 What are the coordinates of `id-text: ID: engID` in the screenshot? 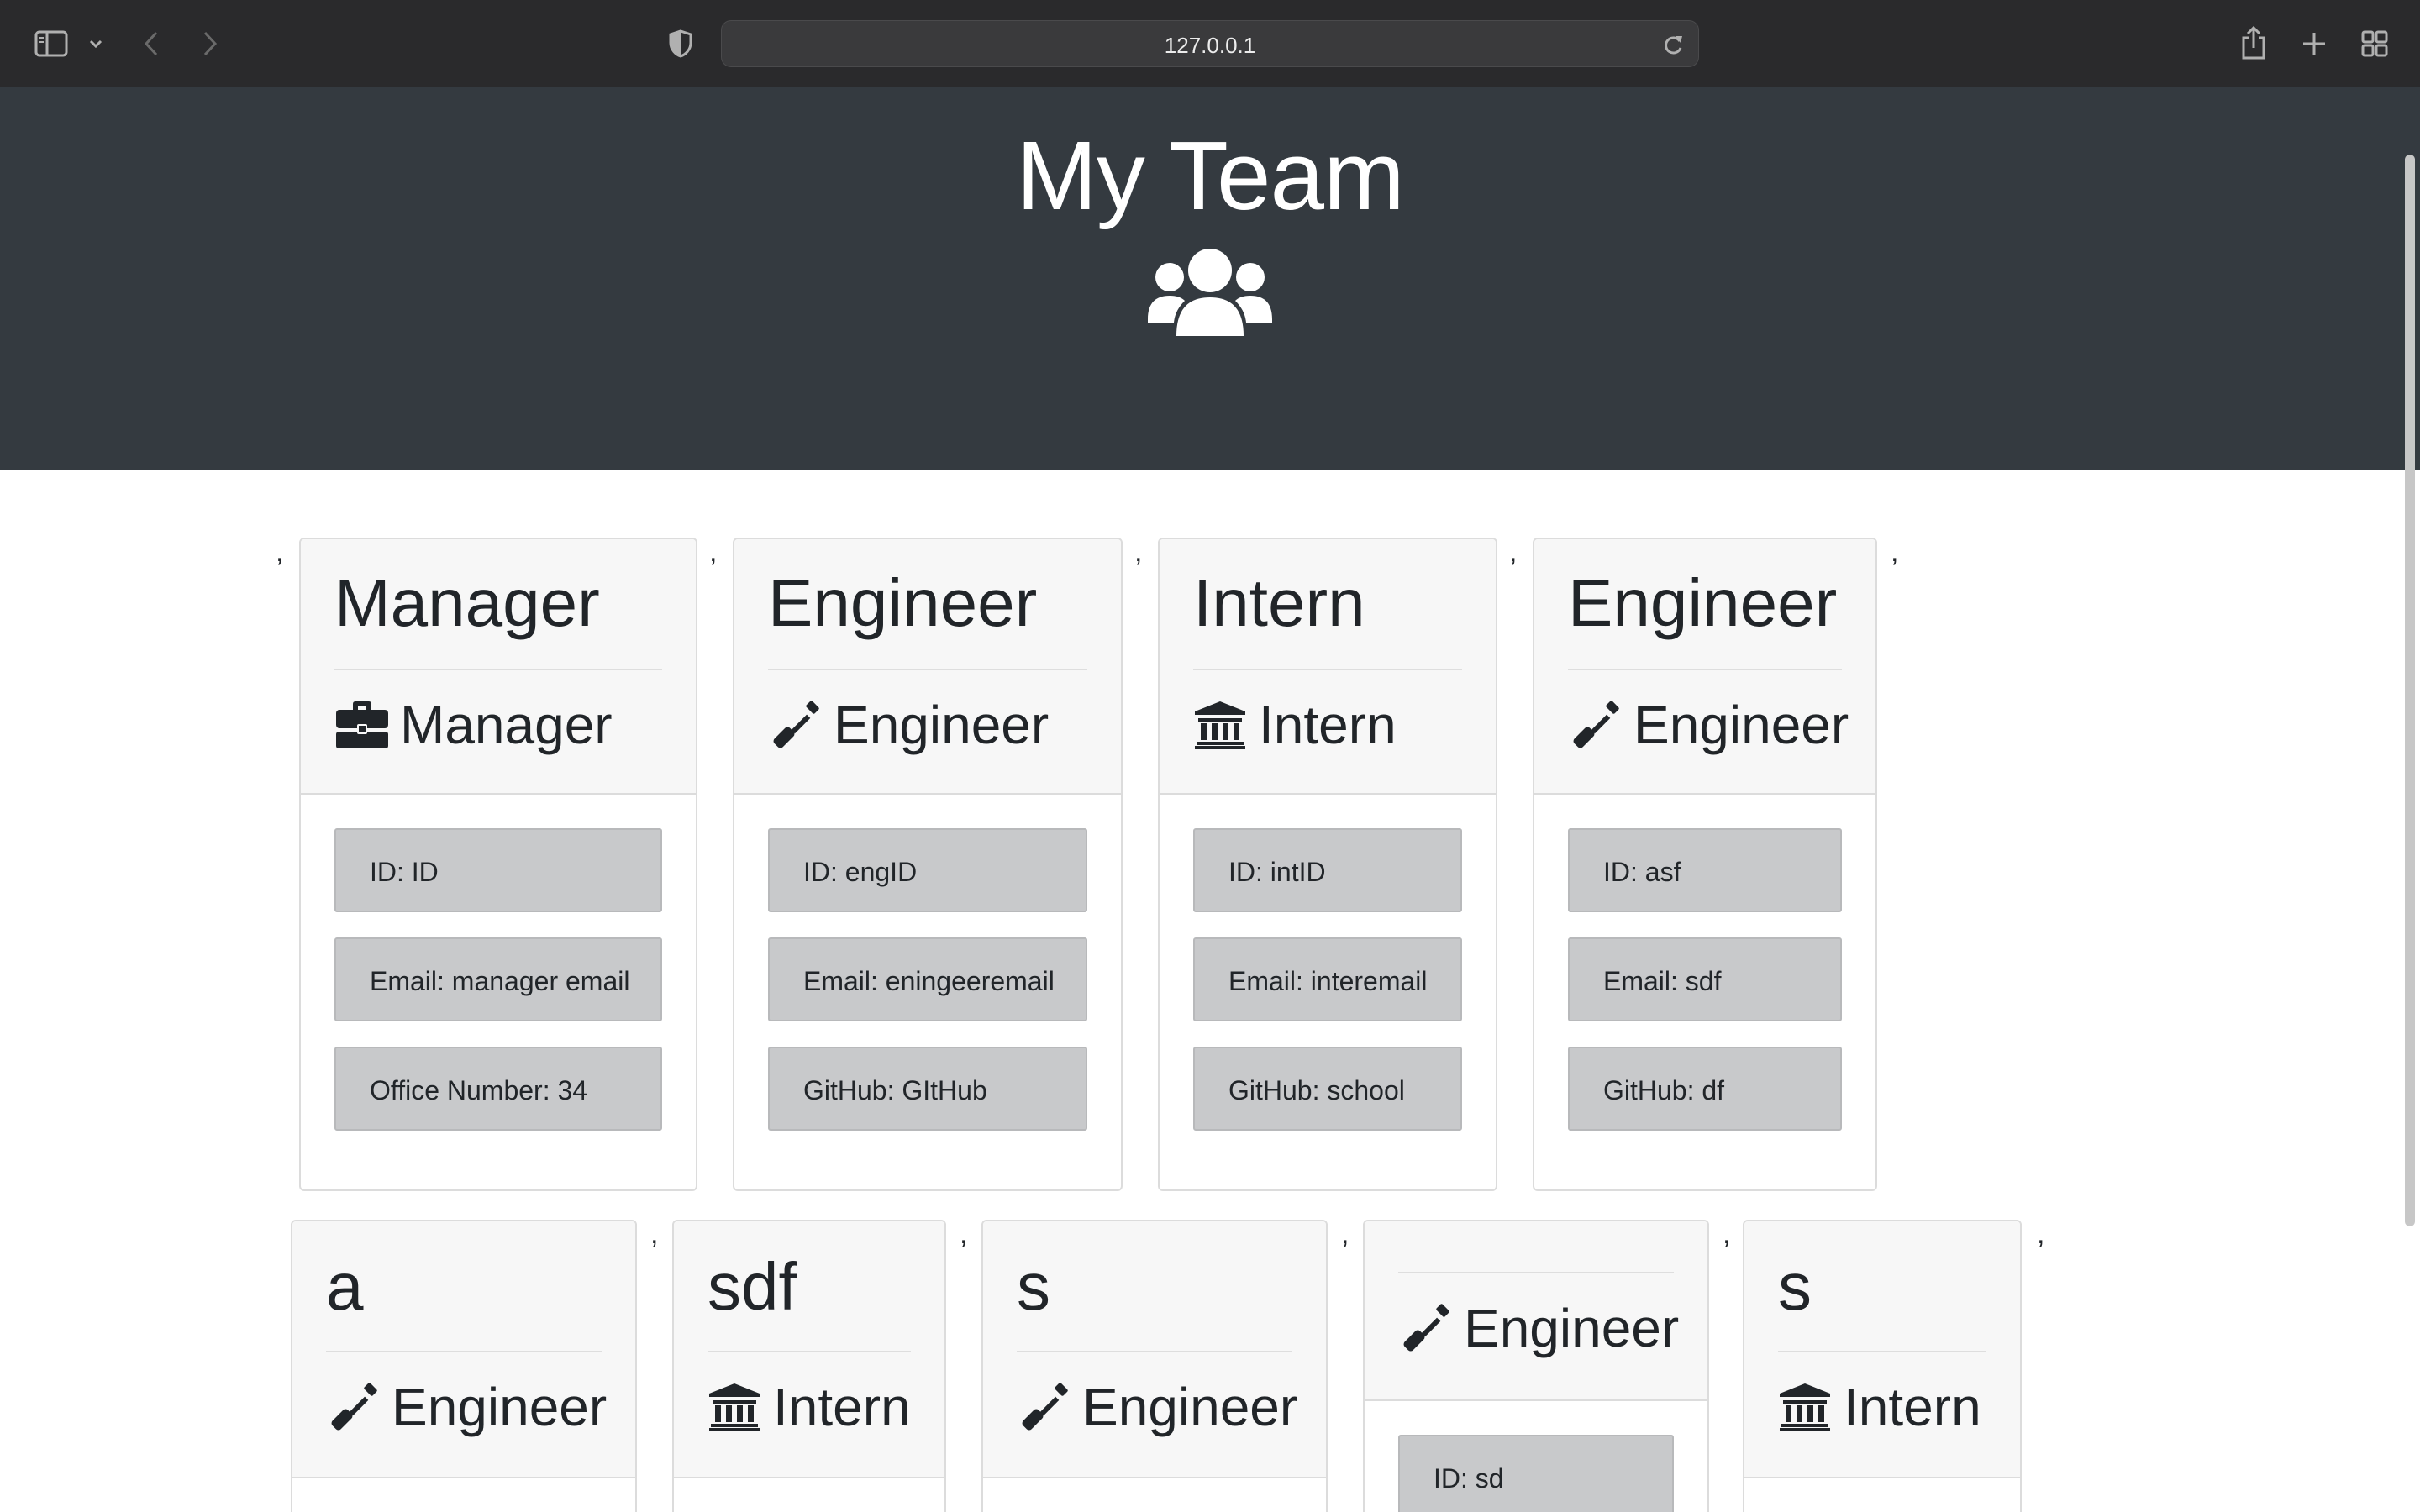 It's located at (861, 872).